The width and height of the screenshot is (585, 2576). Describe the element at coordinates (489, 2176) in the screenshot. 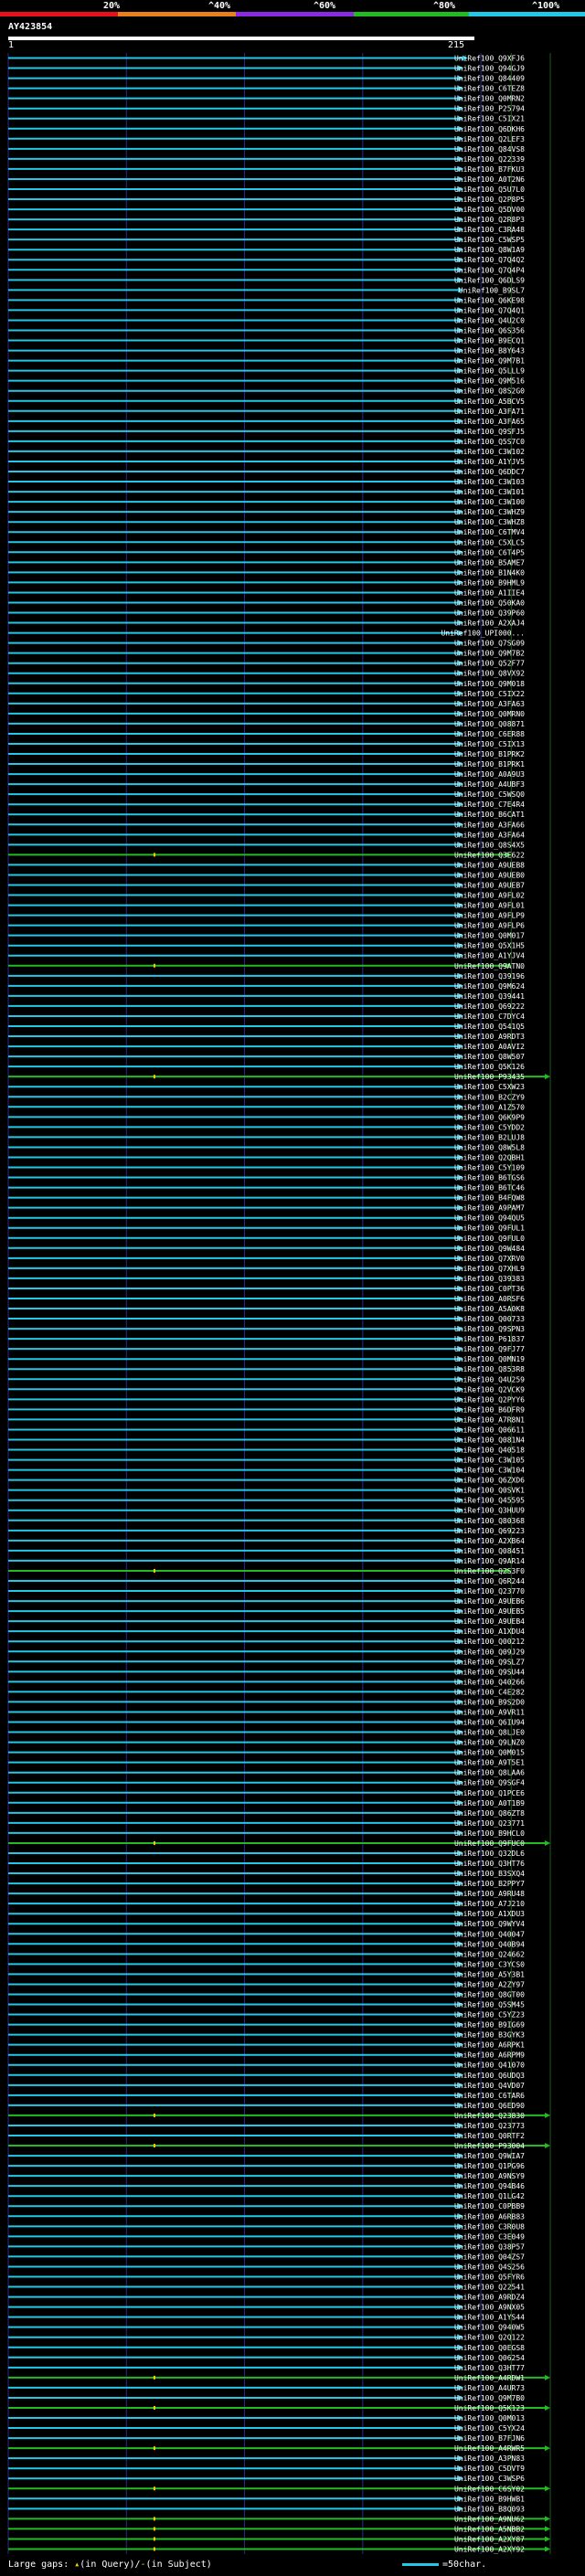

I see `hit-label: UniRef100_A9NSY9` at that location.